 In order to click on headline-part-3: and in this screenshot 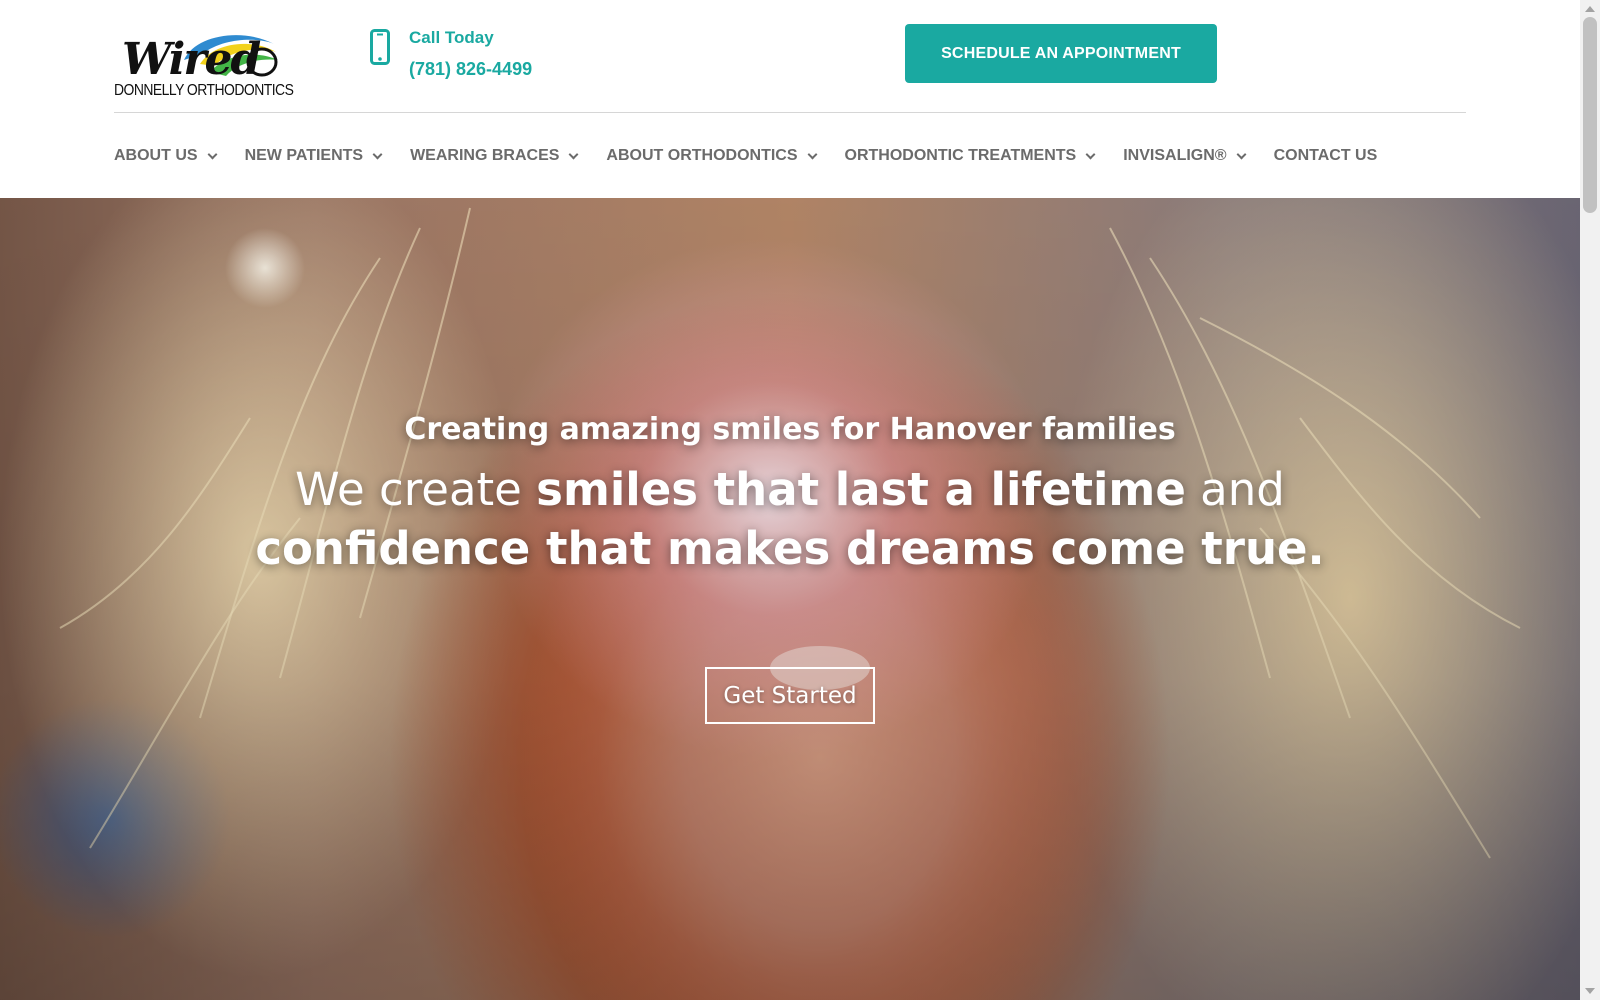, I will do `click(1242, 489)`.